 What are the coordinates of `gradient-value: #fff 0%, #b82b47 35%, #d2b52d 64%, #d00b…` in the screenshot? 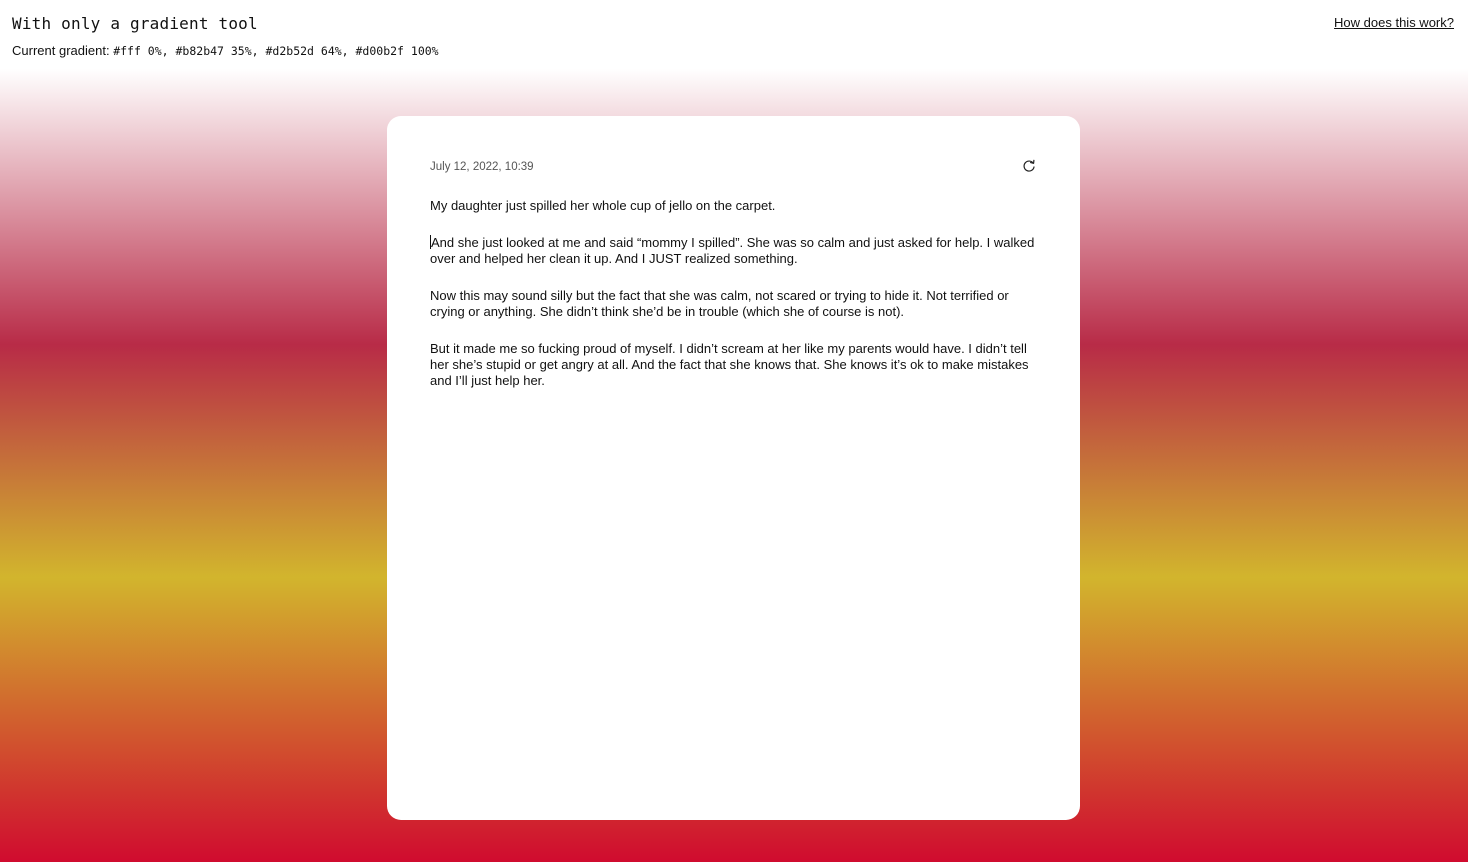 It's located at (276, 51).